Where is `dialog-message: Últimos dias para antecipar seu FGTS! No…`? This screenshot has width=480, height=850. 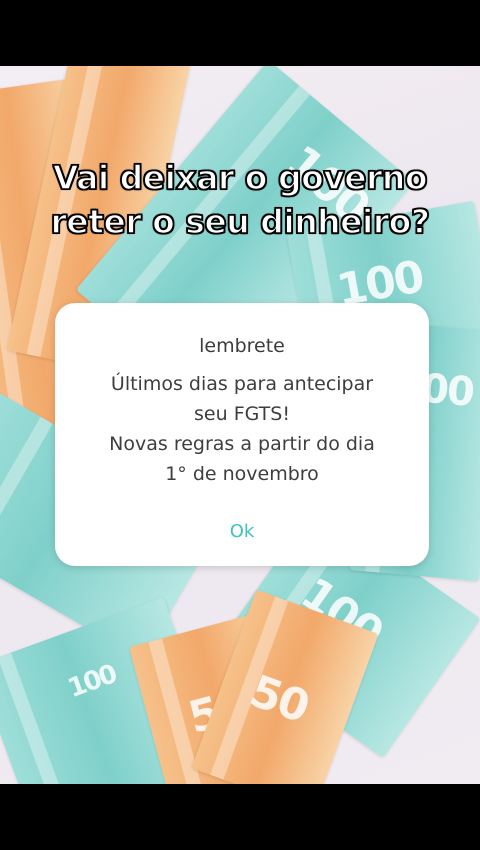 dialog-message: Últimos dias para antecipar seu FGTS! No… is located at coordinates (242, 429).